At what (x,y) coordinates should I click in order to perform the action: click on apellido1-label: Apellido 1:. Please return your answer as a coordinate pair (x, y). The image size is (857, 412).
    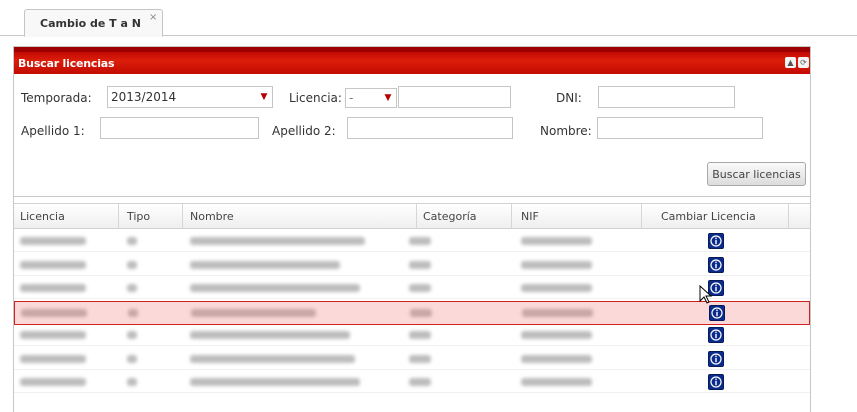
    Looking at the image, I should click on (53, 131).